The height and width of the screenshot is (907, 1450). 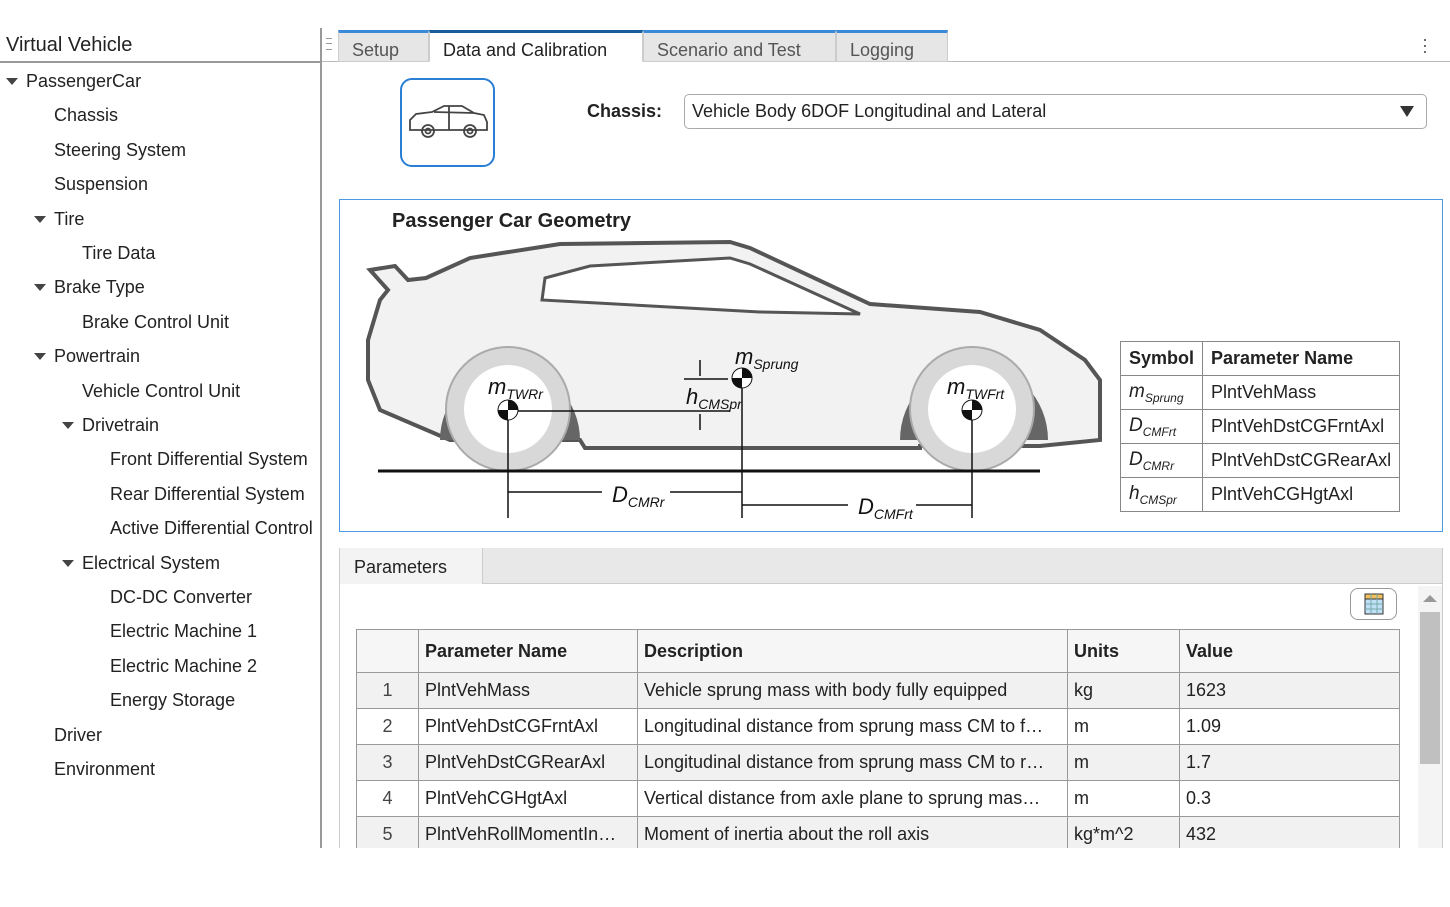 I want to click on tree-item-label: Electric Machine 2, so click(x=184, y=665).